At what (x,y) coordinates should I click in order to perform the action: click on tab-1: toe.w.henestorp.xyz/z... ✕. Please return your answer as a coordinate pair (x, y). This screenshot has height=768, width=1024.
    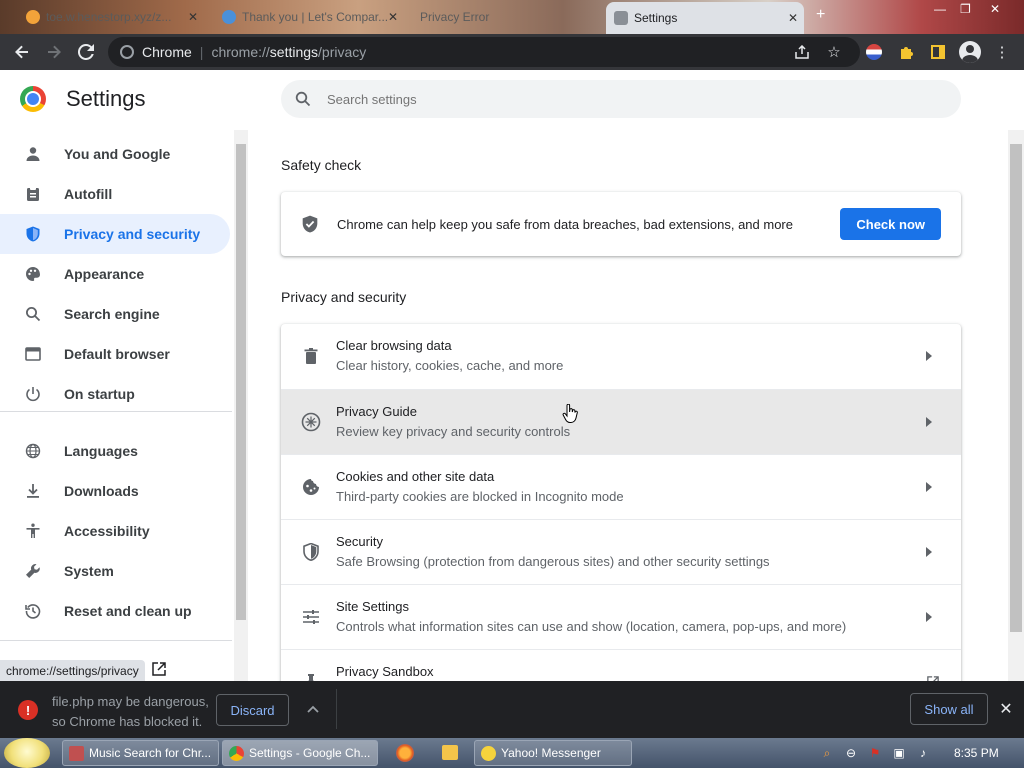
    Looking at the image, I should click on (111, 17).